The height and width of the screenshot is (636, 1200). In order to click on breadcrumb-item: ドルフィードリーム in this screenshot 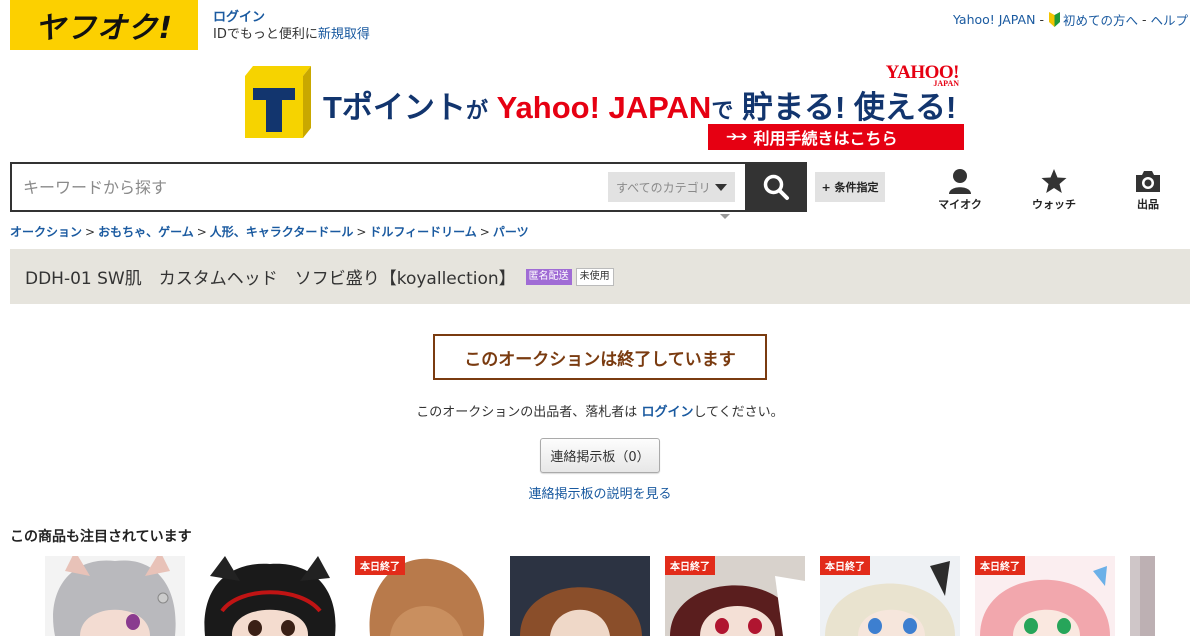, I will do `click(422, 232)`.